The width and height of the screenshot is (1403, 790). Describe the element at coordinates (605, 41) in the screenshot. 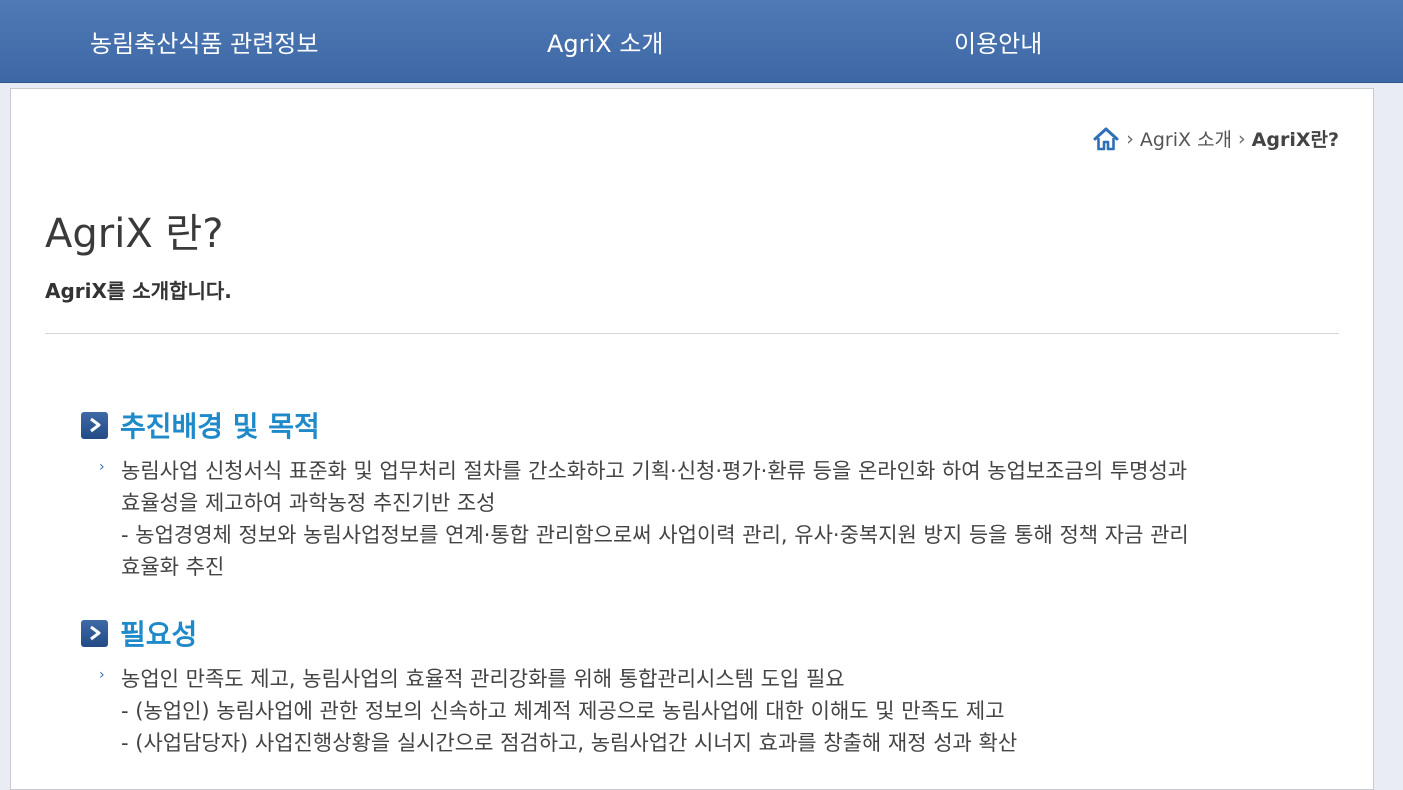

I see `nav-item-agrix-intro: AgriX 소개` at that location.